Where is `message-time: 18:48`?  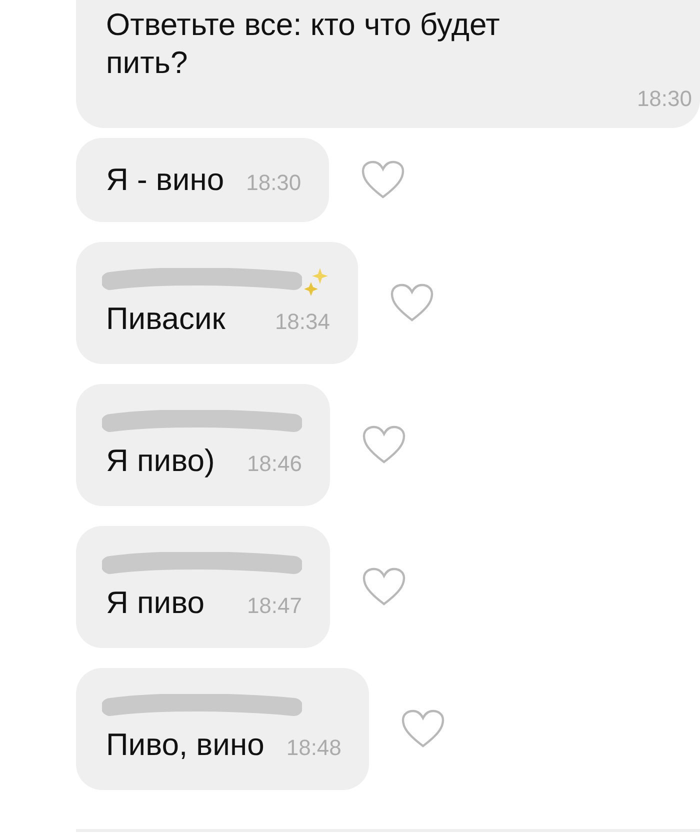 message-time: 18:48 is located at coordinates (314, 748).